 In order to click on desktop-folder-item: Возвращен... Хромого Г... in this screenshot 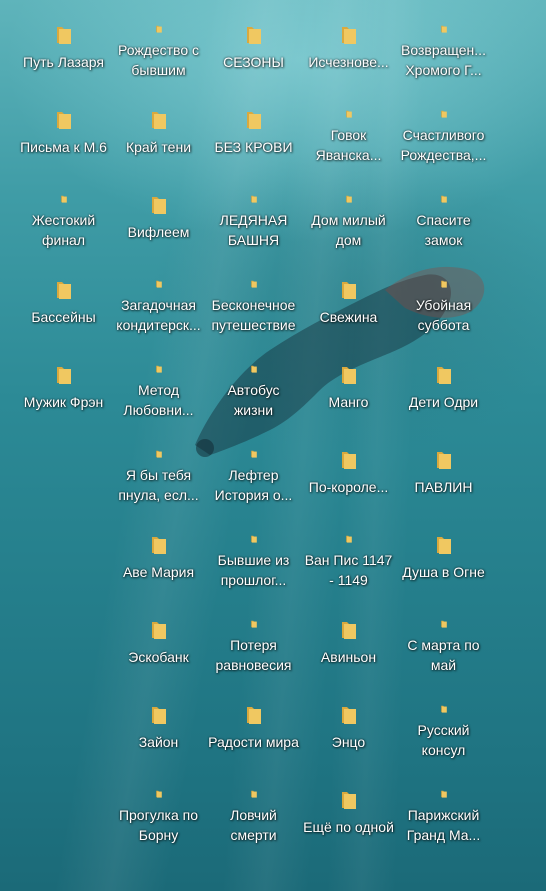, I will do `click(443, 40)`.